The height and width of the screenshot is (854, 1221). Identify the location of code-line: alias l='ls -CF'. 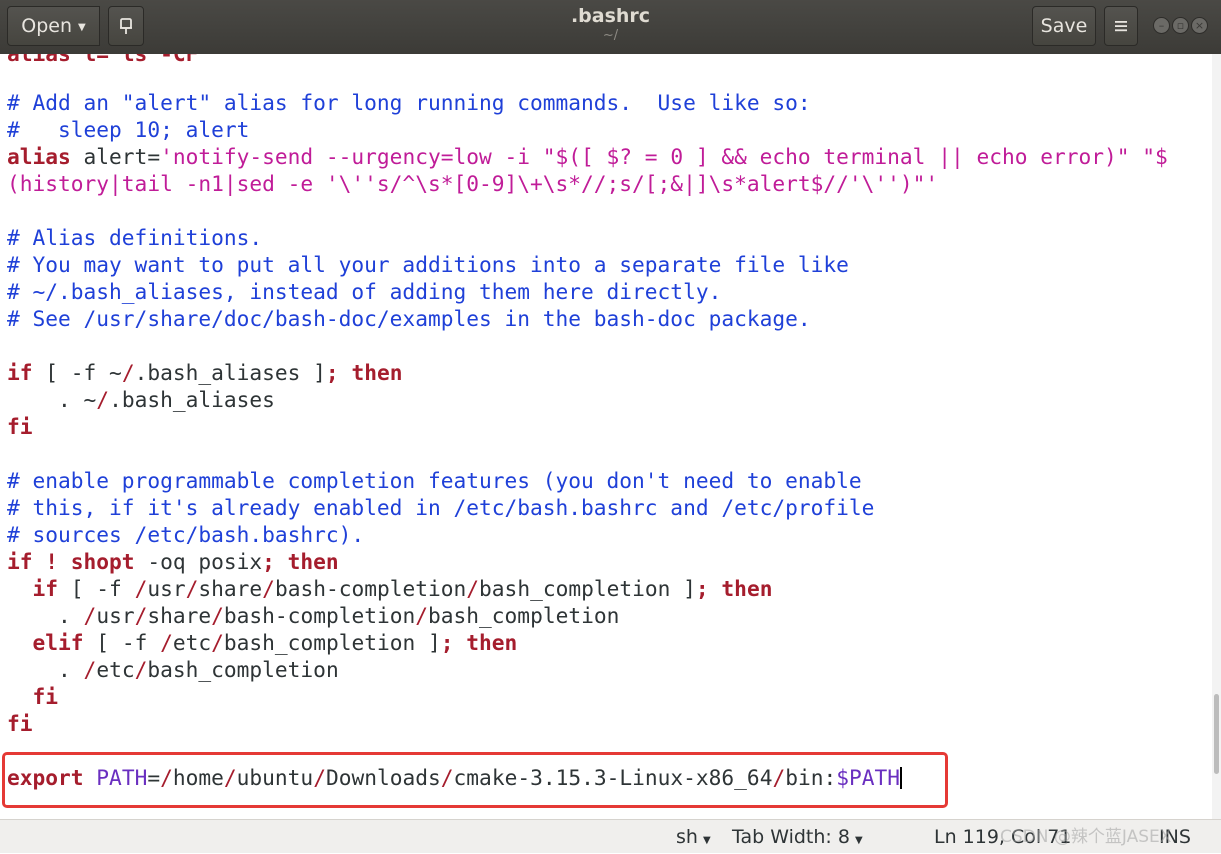
(109, 60).